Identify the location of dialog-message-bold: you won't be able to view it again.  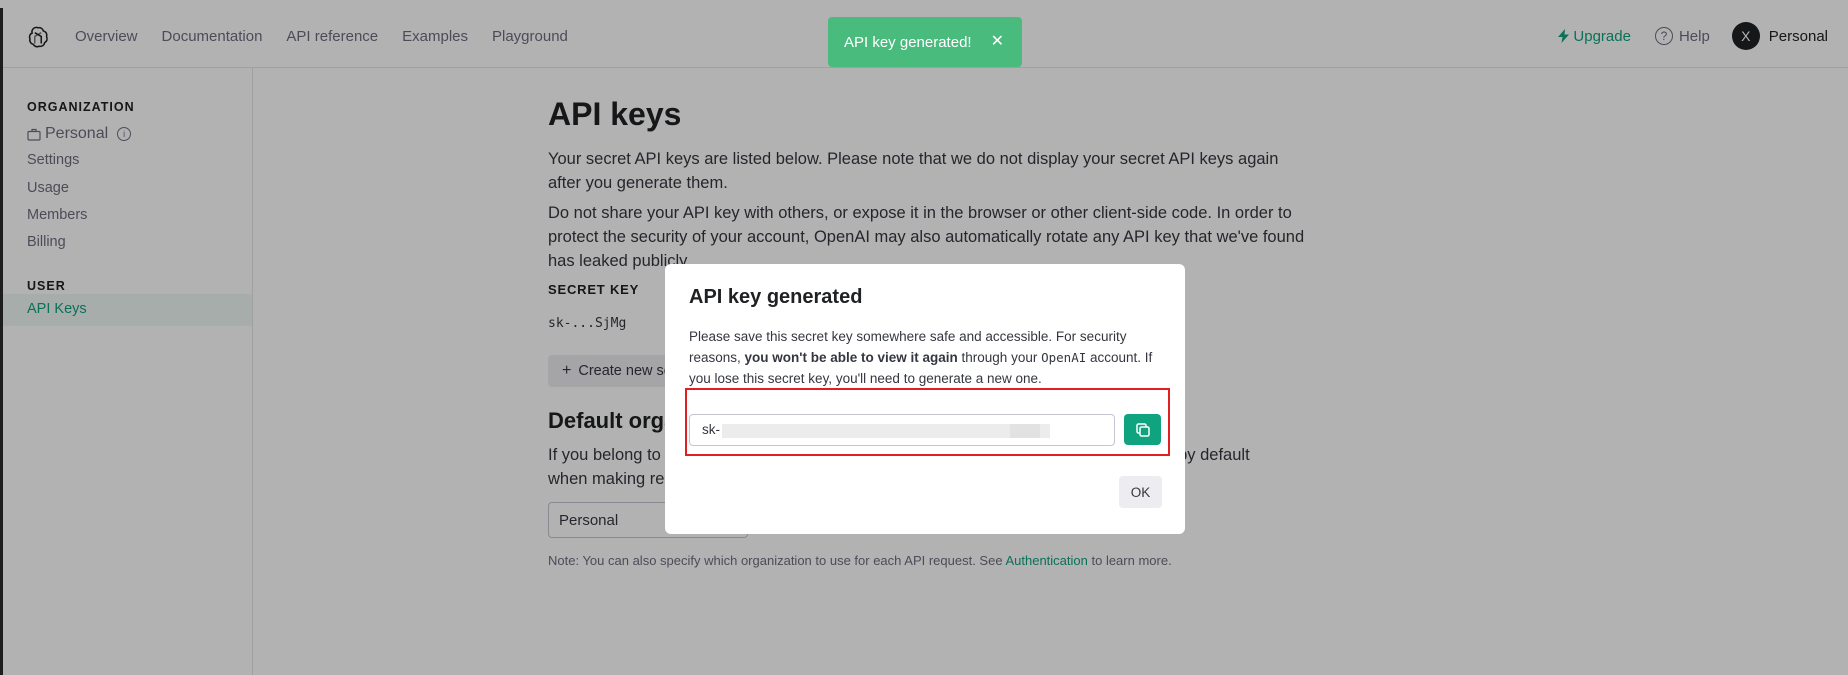
(851, 357).